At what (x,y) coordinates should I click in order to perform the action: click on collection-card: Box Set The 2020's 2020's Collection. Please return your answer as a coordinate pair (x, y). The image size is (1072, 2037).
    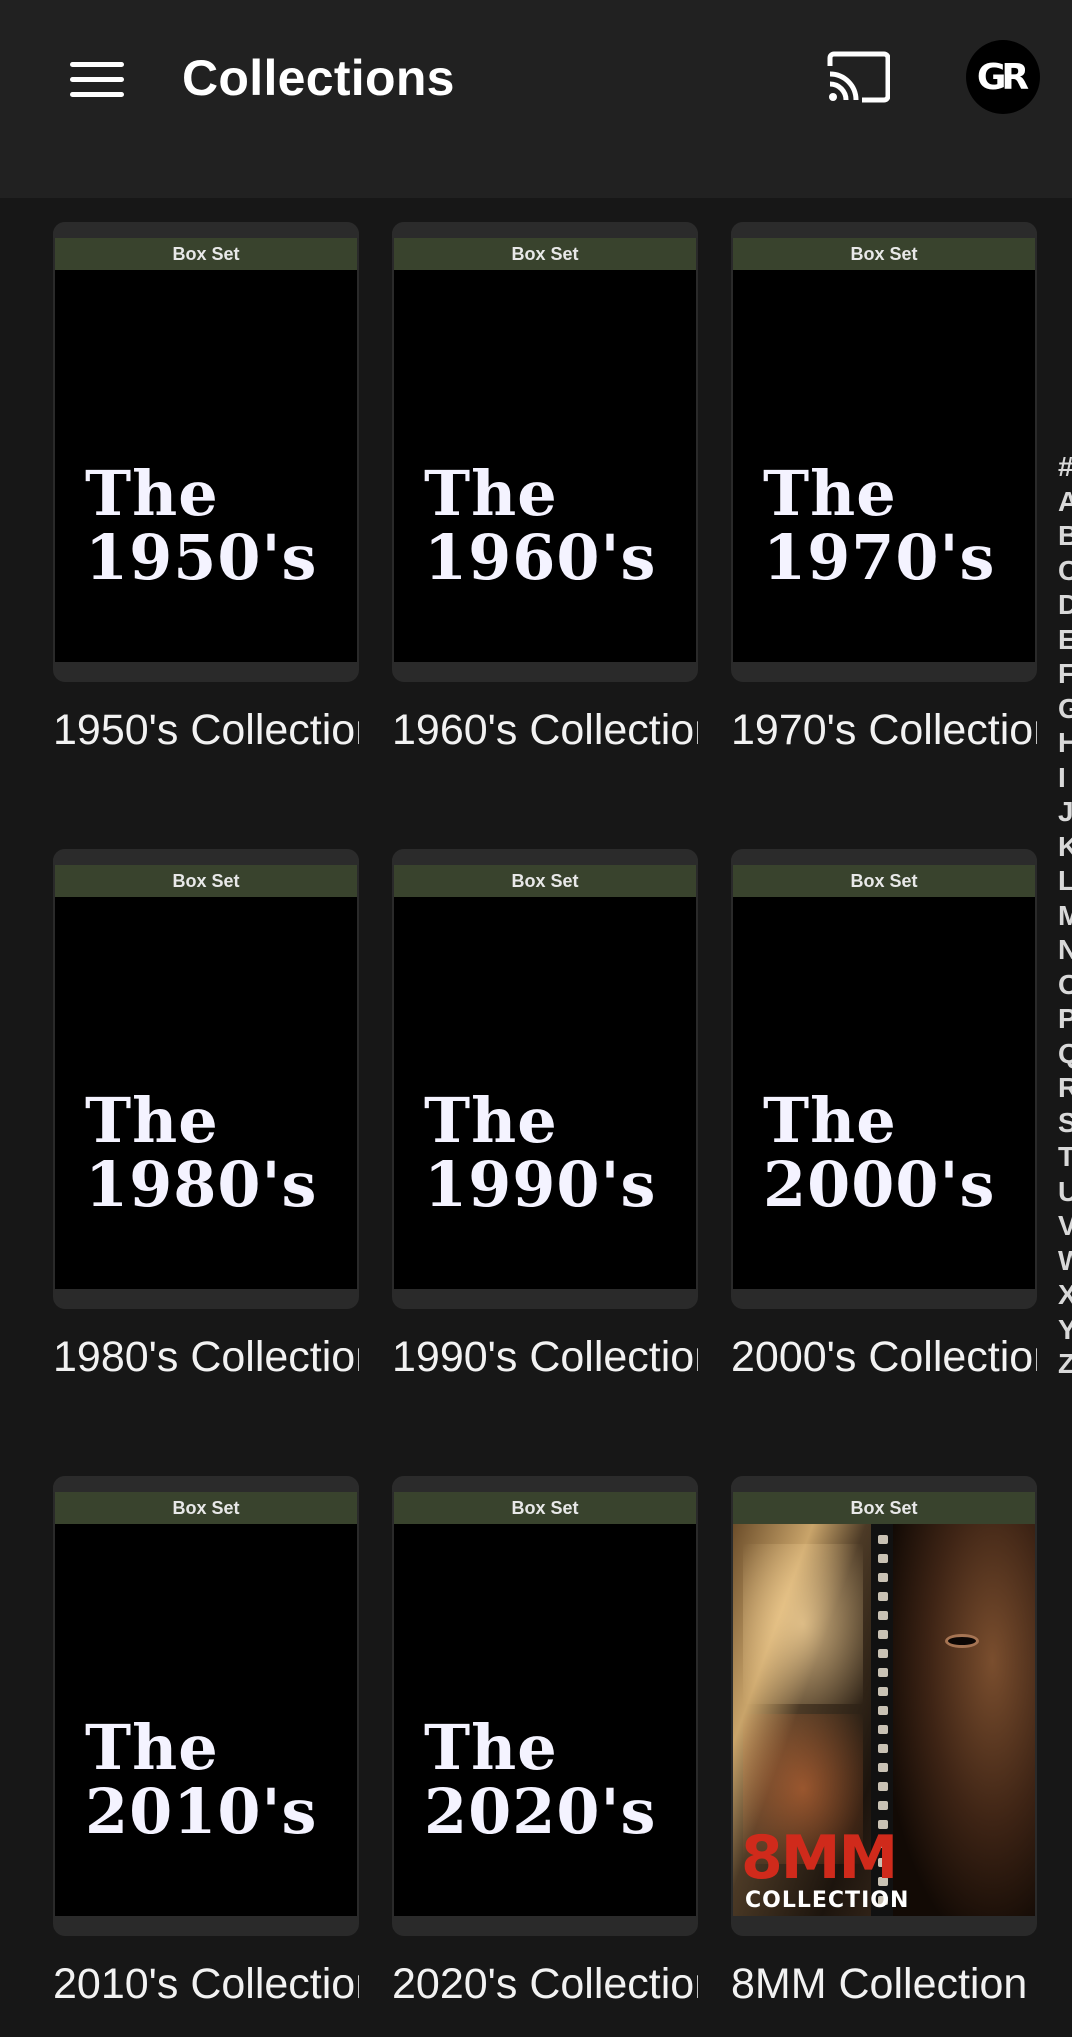
    Looking at the image, I should click on (545, 1744).